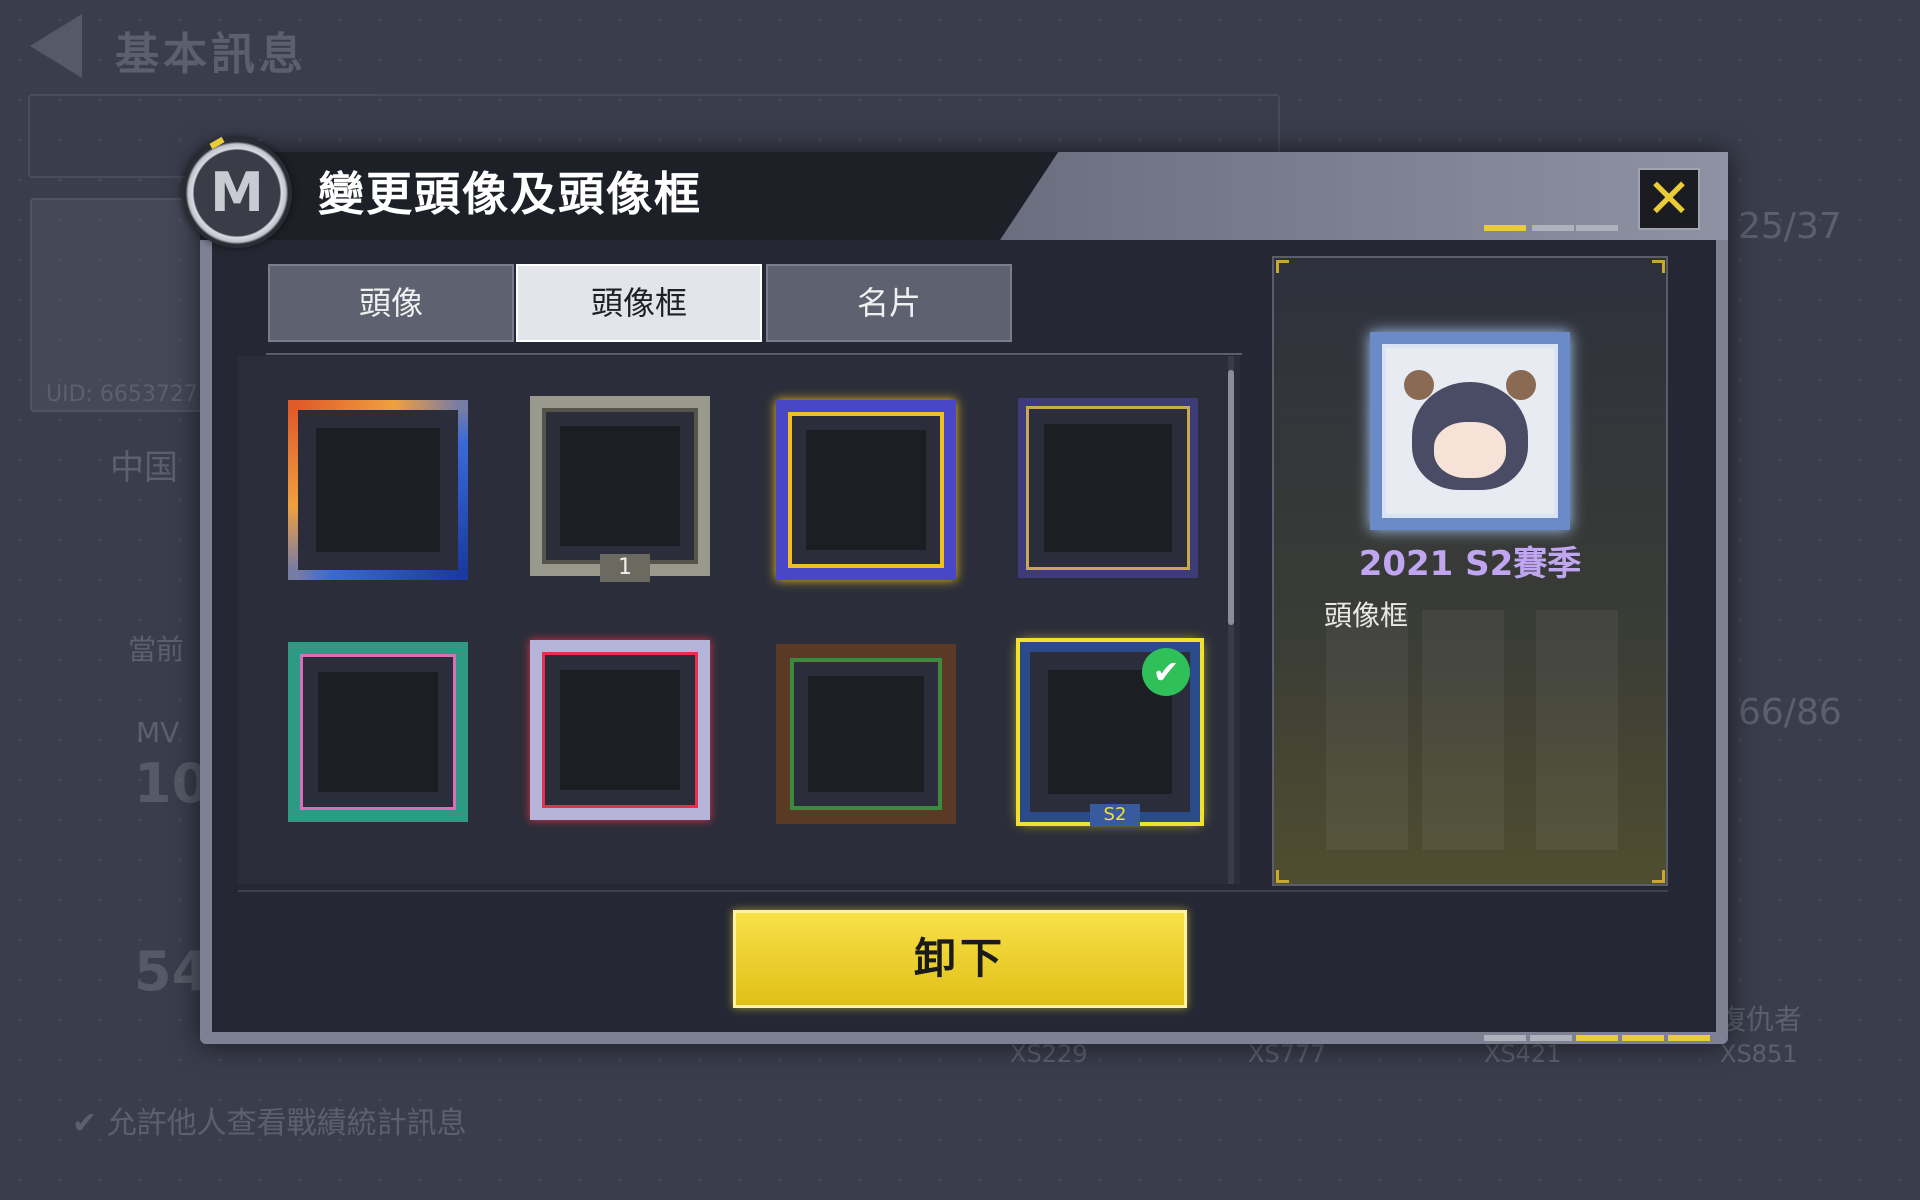 This screenshot has width=1920, height=1200. Describe the element at coordinates (144, 468) in the screenshot. I see `background-region: 中国` at that location.